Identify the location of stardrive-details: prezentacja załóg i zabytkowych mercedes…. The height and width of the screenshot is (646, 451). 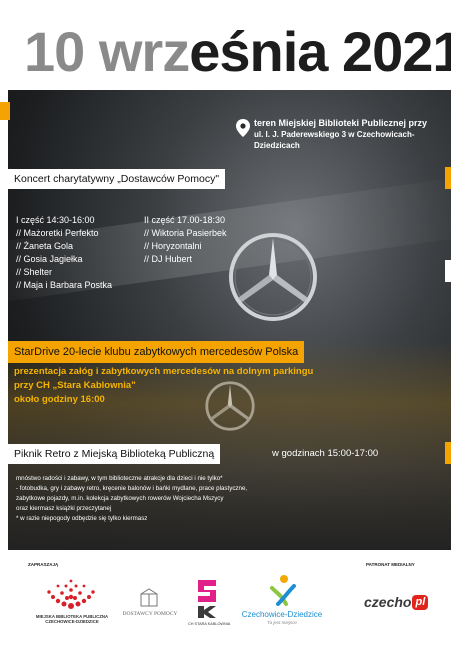
(163, 386).